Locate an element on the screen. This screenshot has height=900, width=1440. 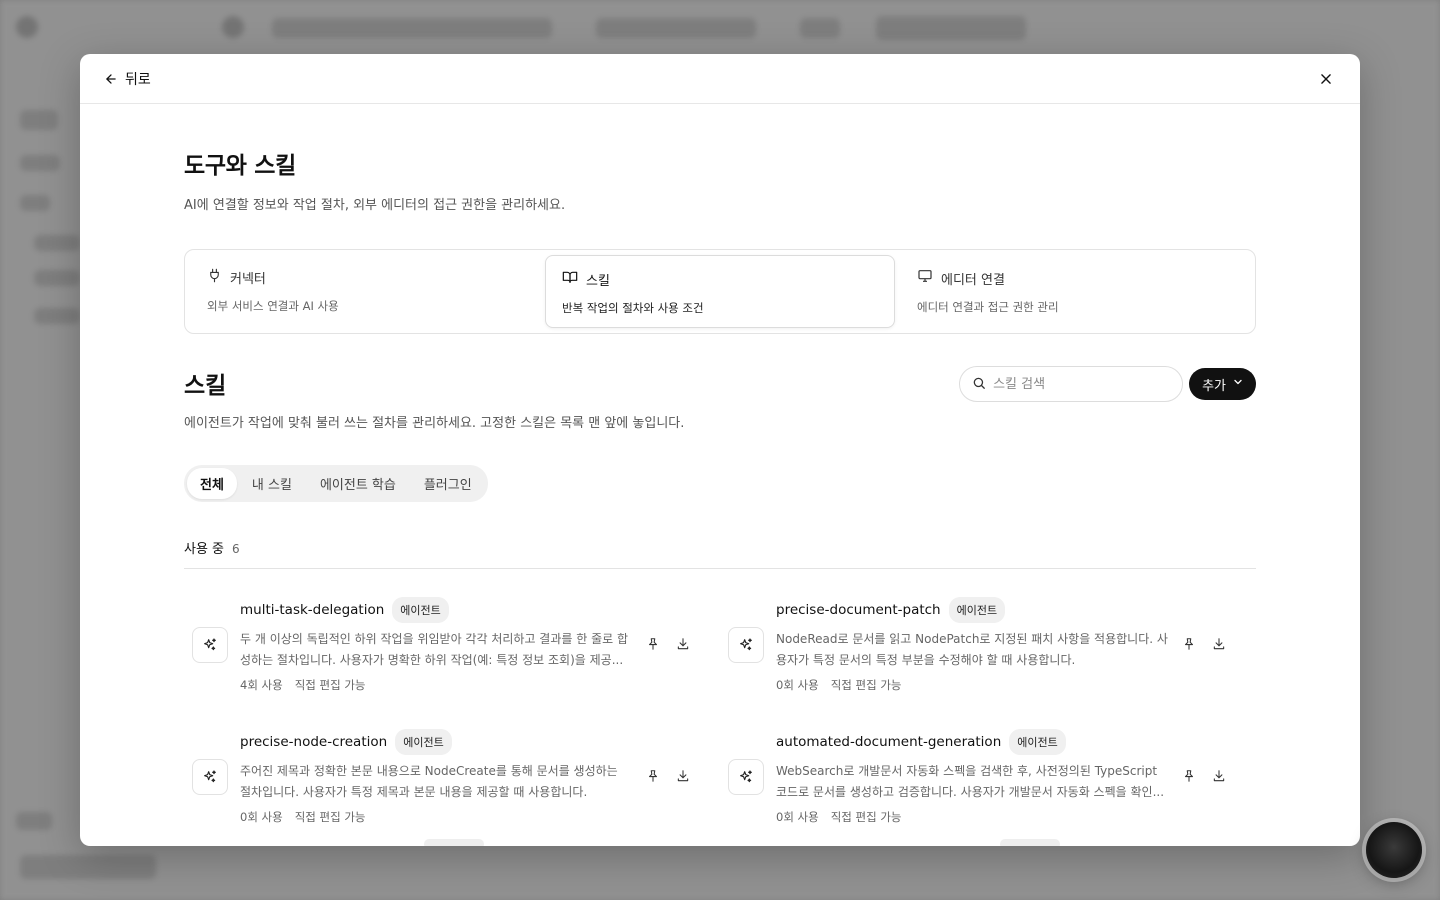
category-card-connector: 커넥터 외부 서비스 연결과 AI 사용 is located at coordinates (365, 291).